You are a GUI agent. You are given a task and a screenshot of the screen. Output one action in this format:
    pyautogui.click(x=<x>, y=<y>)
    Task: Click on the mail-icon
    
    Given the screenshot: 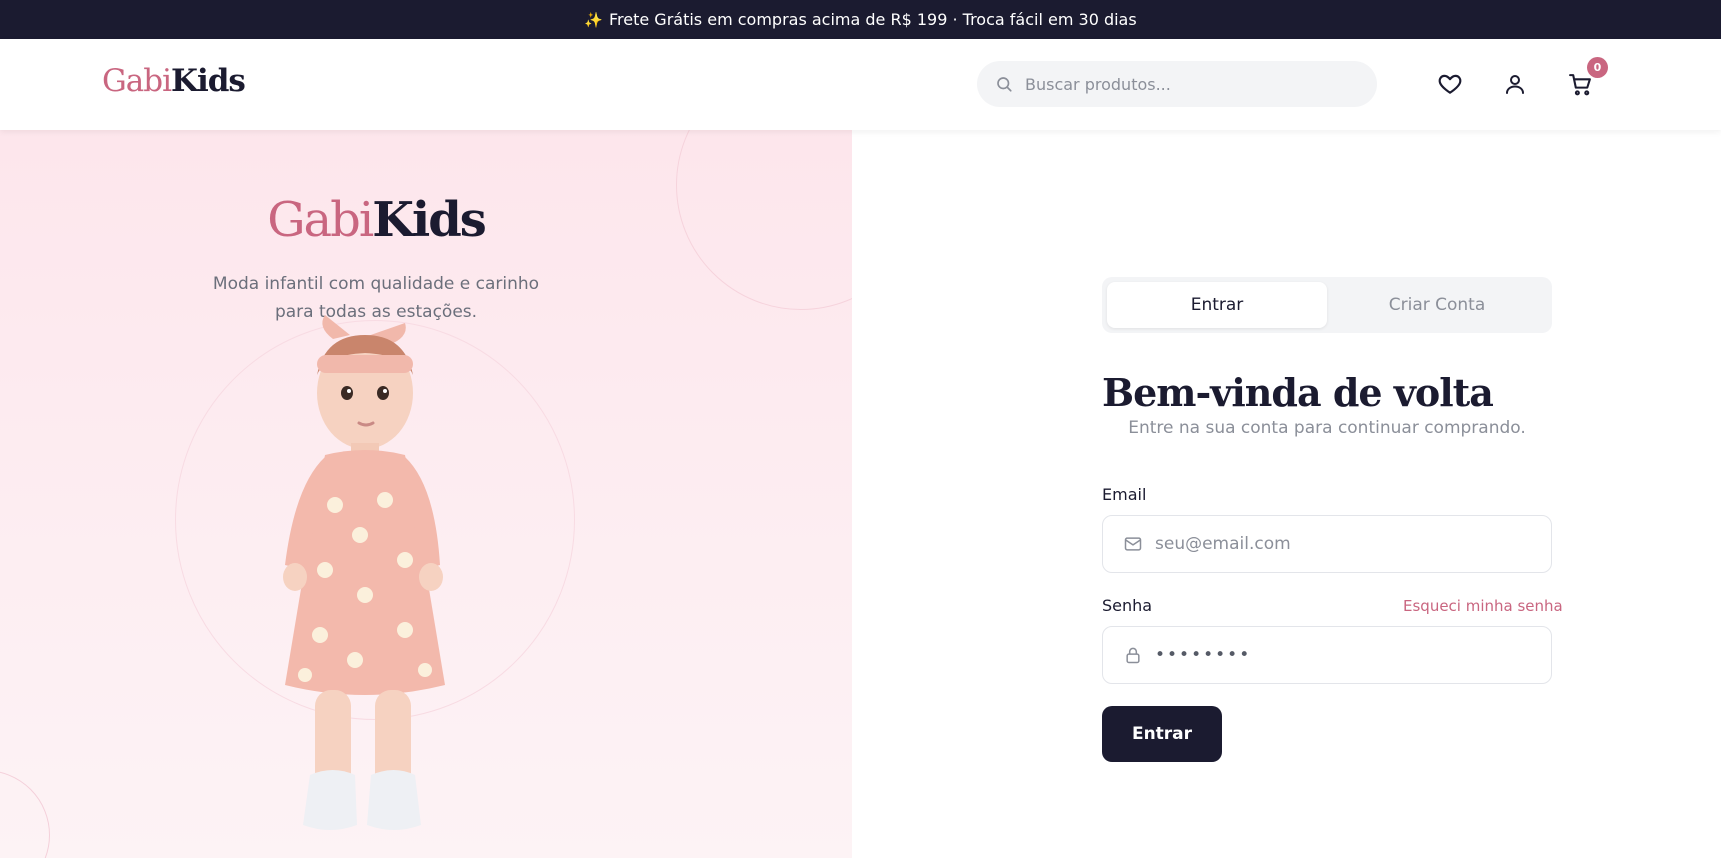 What is the action you would take?
    pyautogui.click(x=1133, y=544)
    